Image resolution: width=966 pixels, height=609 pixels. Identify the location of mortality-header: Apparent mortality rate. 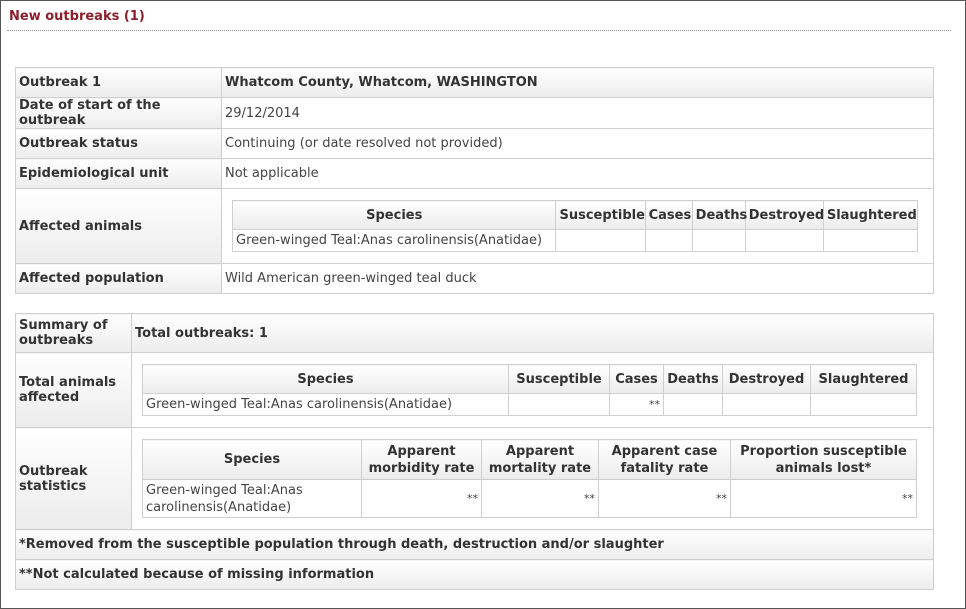
(540, 459).